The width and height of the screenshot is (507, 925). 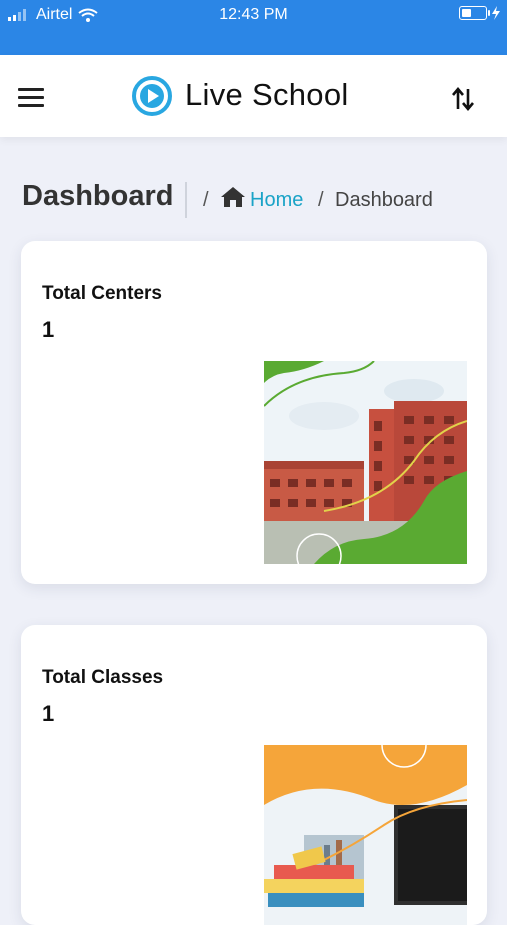 I want to click on status-bar: Airtel 12:43 PM, so click(x=253, y=27).